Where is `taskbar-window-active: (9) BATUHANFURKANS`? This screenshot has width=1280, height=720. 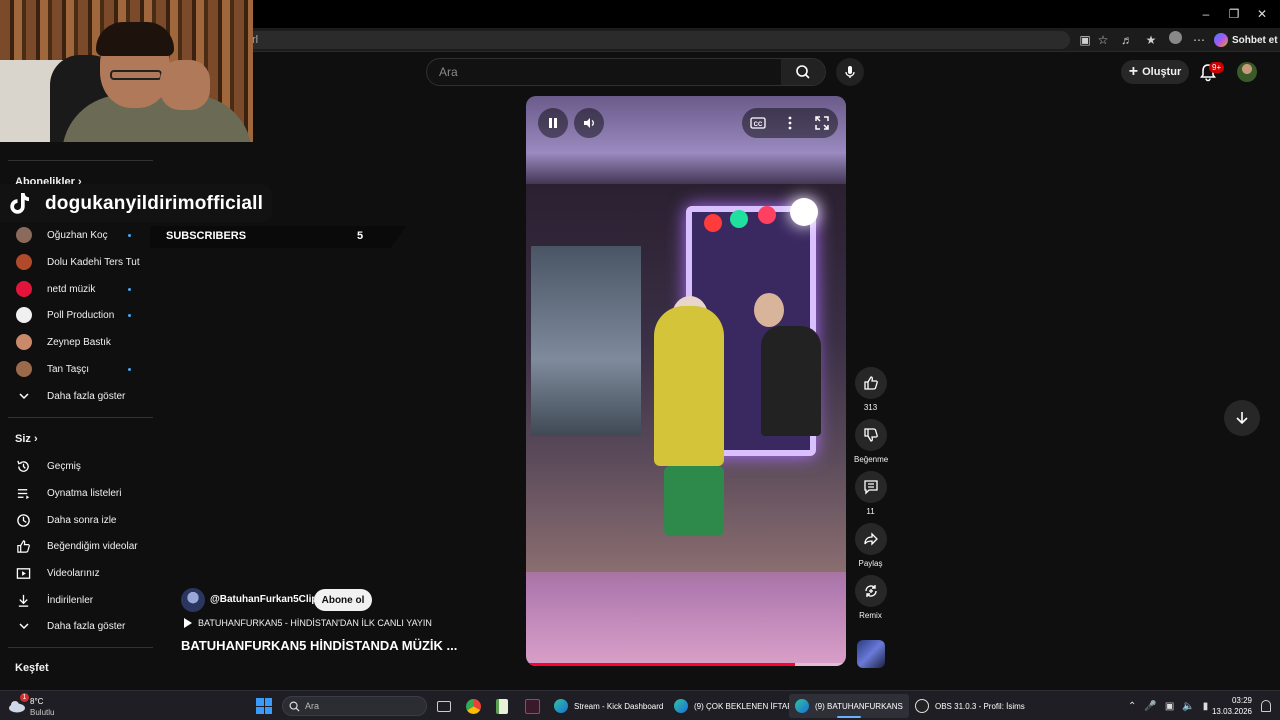 taskbar-window-active: (9) BATUHANFURKANS is located at coordinates (849, 706).